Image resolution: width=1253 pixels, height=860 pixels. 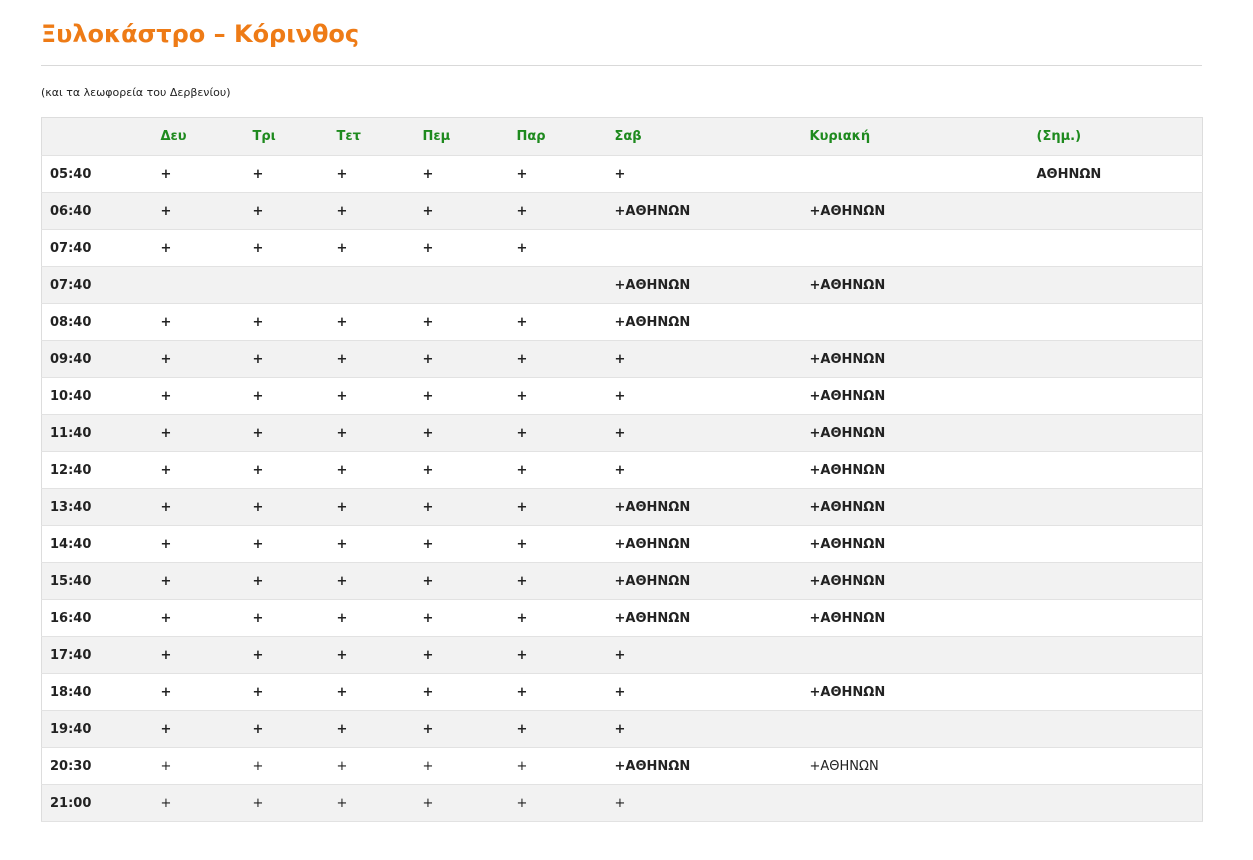 What do you see at coordinates (97, 470) in the screenshot?
I see `time-cell: 12:40` at bounding box center [97, 470].